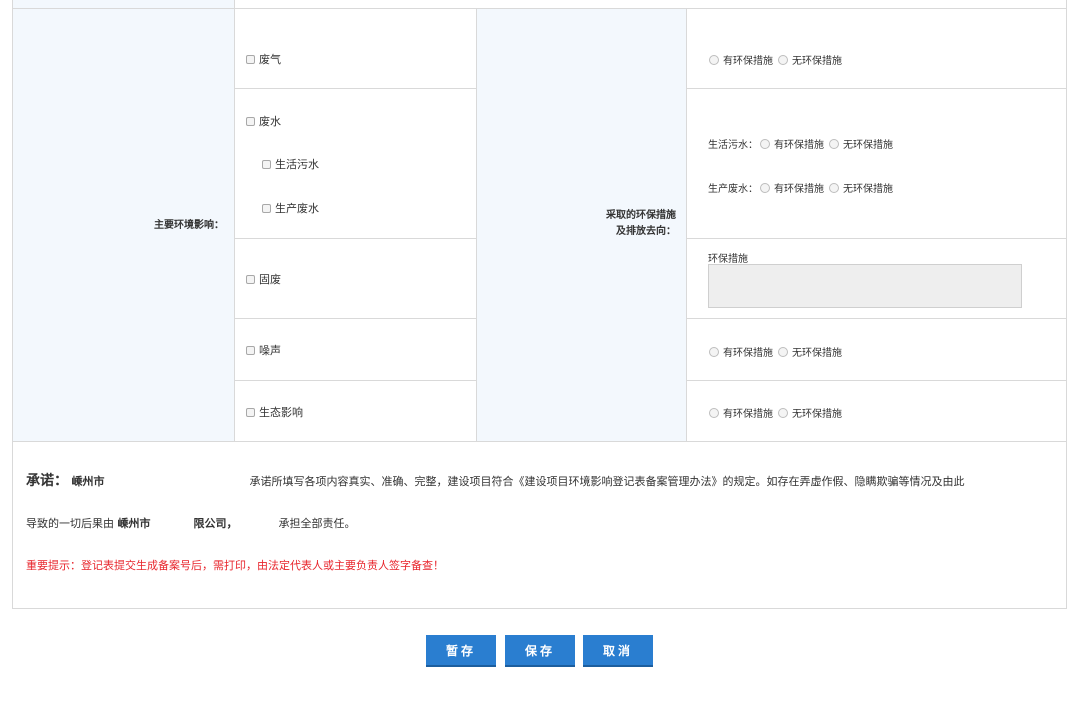 Image resolution: width=1080 pixels, height=705 pixels. I want to click on ecology-measures: 有环保措施 无环保措施, so click(775, 412).